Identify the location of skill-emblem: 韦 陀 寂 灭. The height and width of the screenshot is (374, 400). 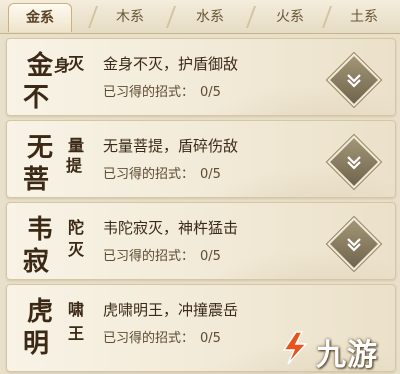
(56, 242).